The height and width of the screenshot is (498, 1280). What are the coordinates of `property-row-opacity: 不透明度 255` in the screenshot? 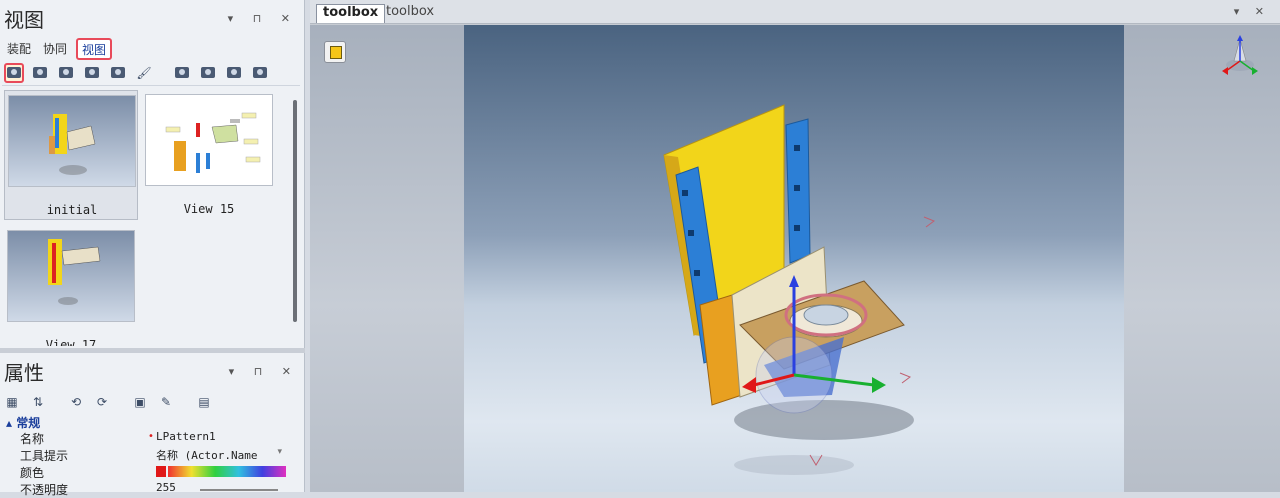 It's located at (145, 488).